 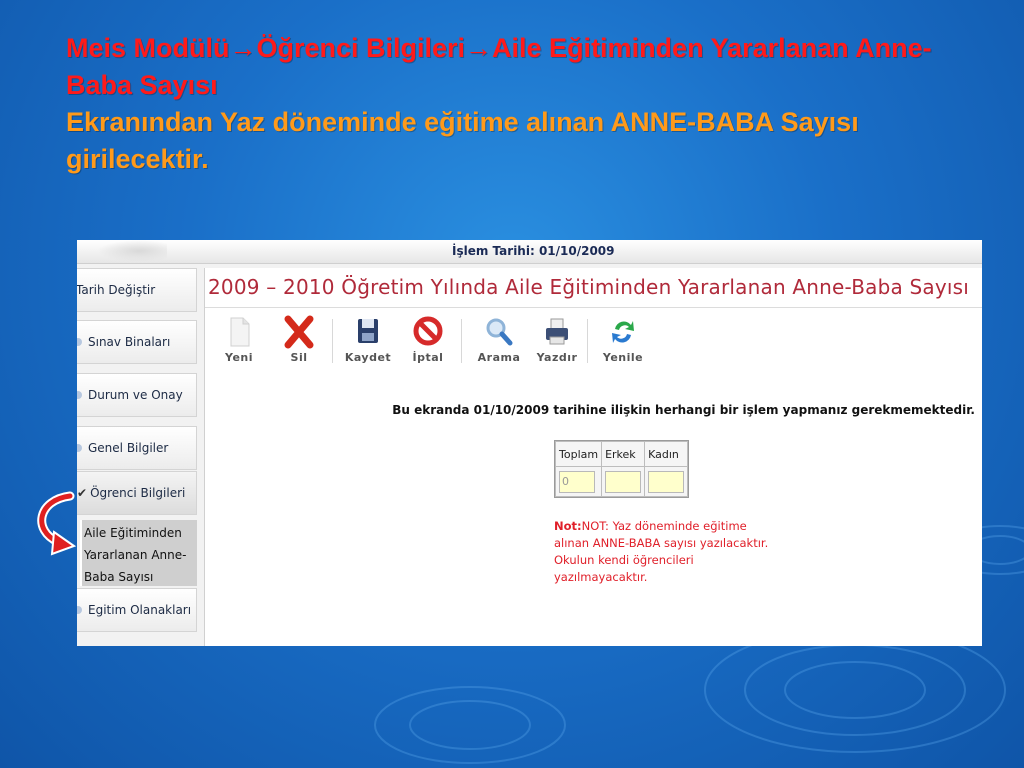 I want to click on delete-x-icon, so click(x=299, y=332).